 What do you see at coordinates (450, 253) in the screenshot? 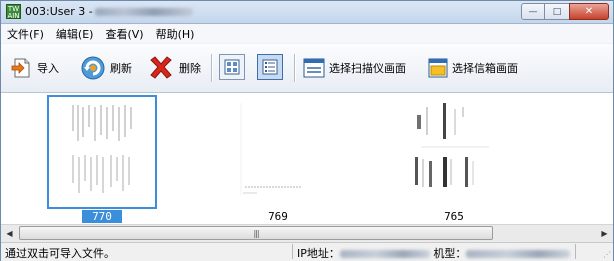
I see `model-label: 机型：` at bounding box center [450, 253].